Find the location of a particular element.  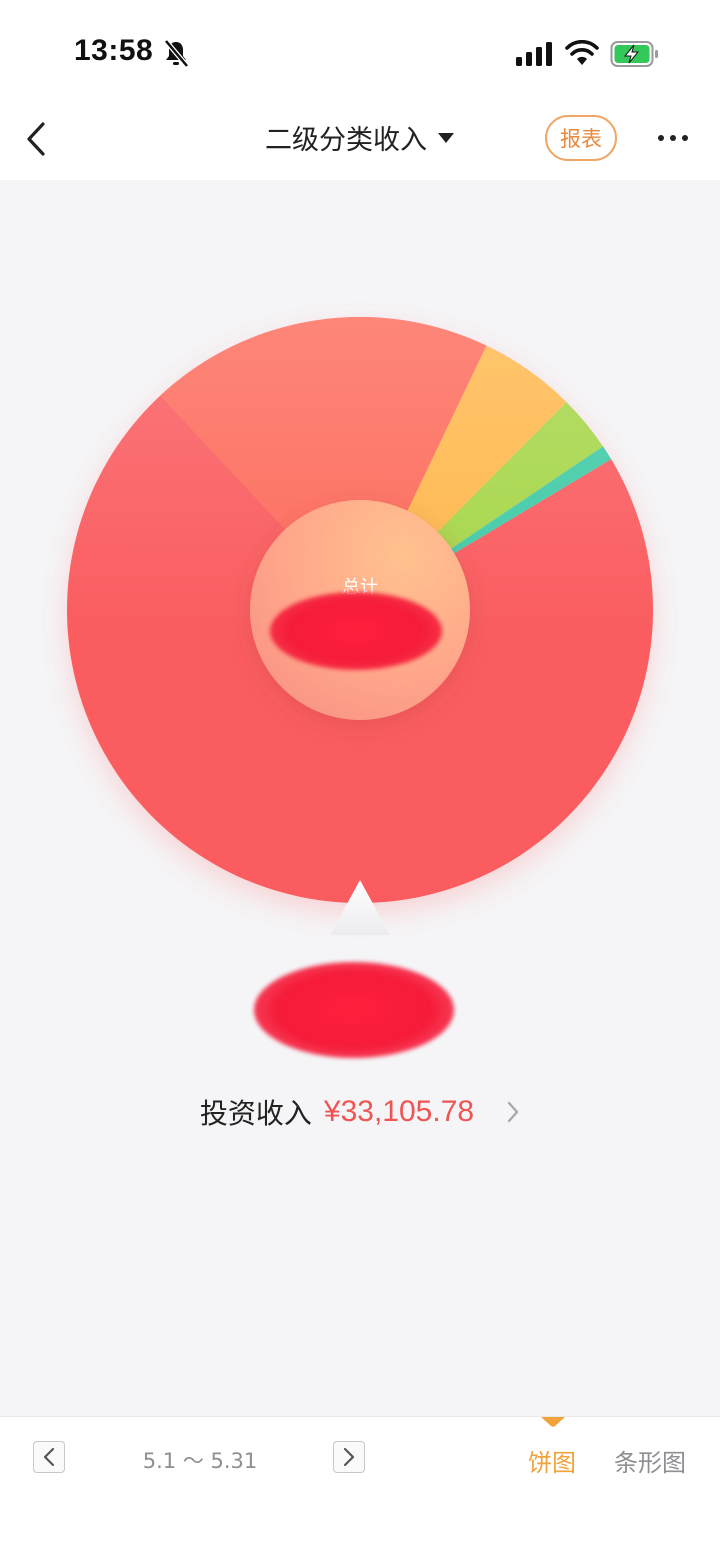

tab-bar-chart: 条形图 is located at coordinates (650, 1460).